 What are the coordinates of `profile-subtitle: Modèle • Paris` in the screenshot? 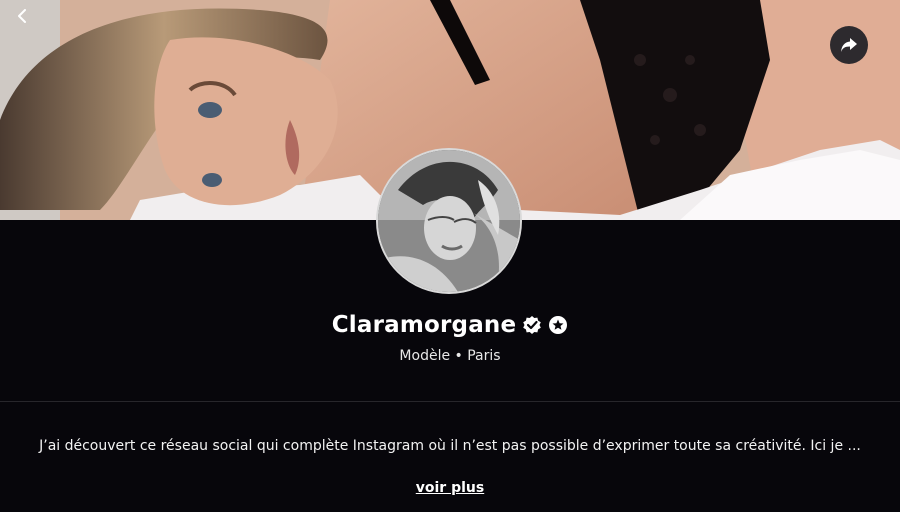 It's located at (450, 356).